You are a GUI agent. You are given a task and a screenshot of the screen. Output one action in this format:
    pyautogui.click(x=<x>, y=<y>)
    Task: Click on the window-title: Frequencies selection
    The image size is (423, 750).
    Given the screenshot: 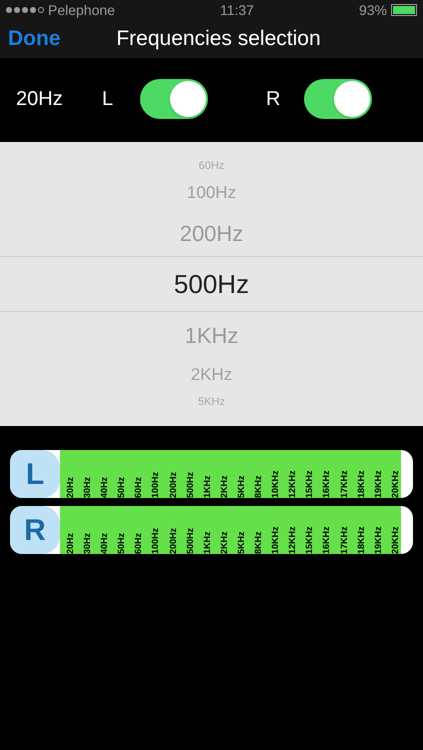 What is the action you would take?
    pyautogui.click(x=218, y=39)
    